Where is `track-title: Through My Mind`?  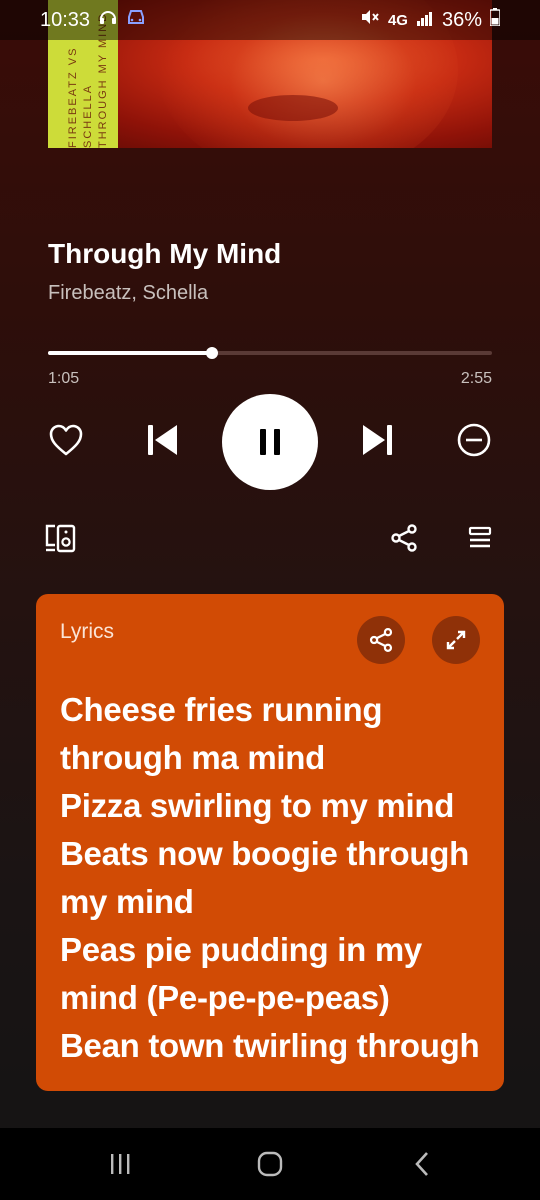
track-title: Through My Mind is located at coordinates (165, 253).